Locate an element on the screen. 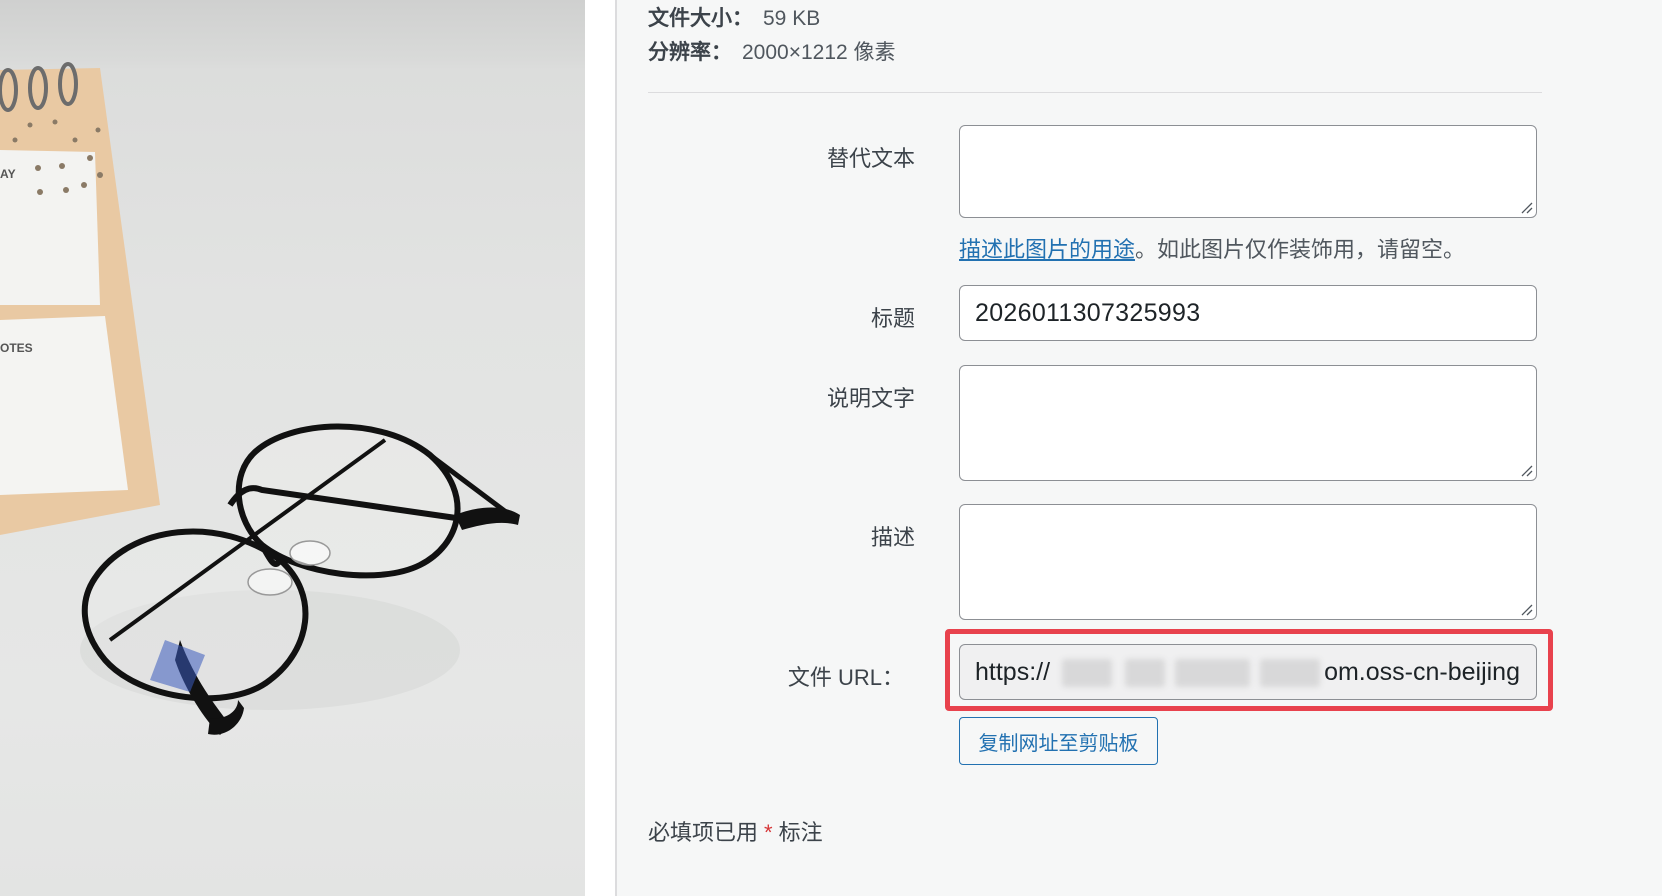 Image resolution: width=1662 pixels, height=896 pixels. required-note-before: 必填项已用 is located at coordinates (703, 832).